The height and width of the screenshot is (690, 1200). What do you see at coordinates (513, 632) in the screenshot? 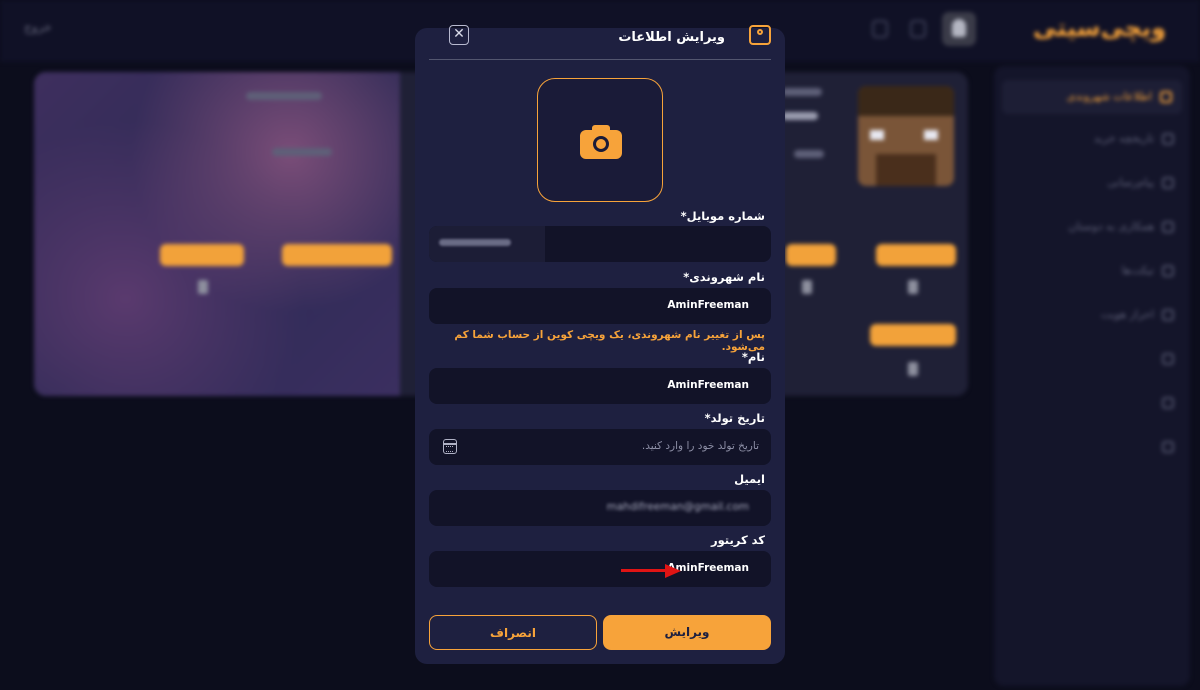
I see `cancel-button: انصراف` at bounding box center [513, 632].